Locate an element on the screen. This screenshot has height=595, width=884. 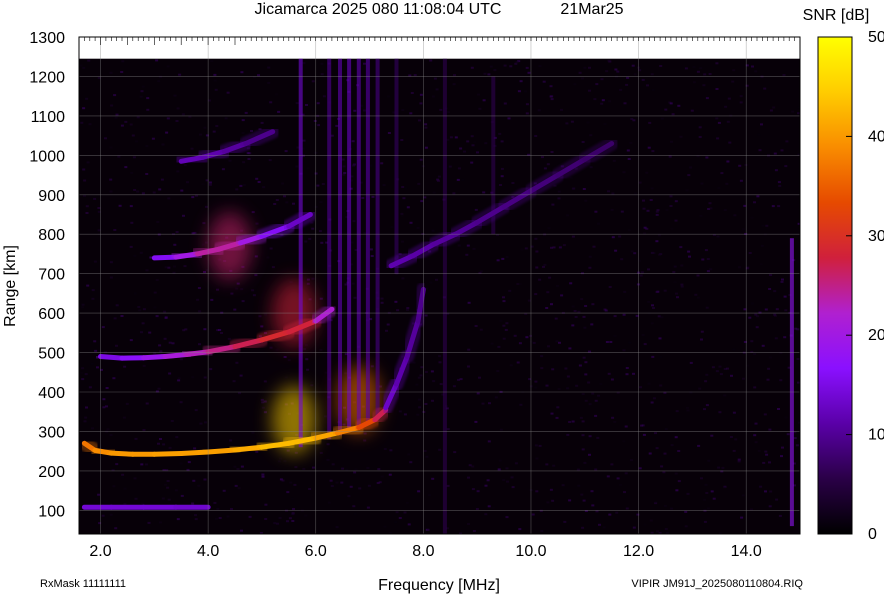
y-tick-label: 1000 is located at coordinates (47, 156).